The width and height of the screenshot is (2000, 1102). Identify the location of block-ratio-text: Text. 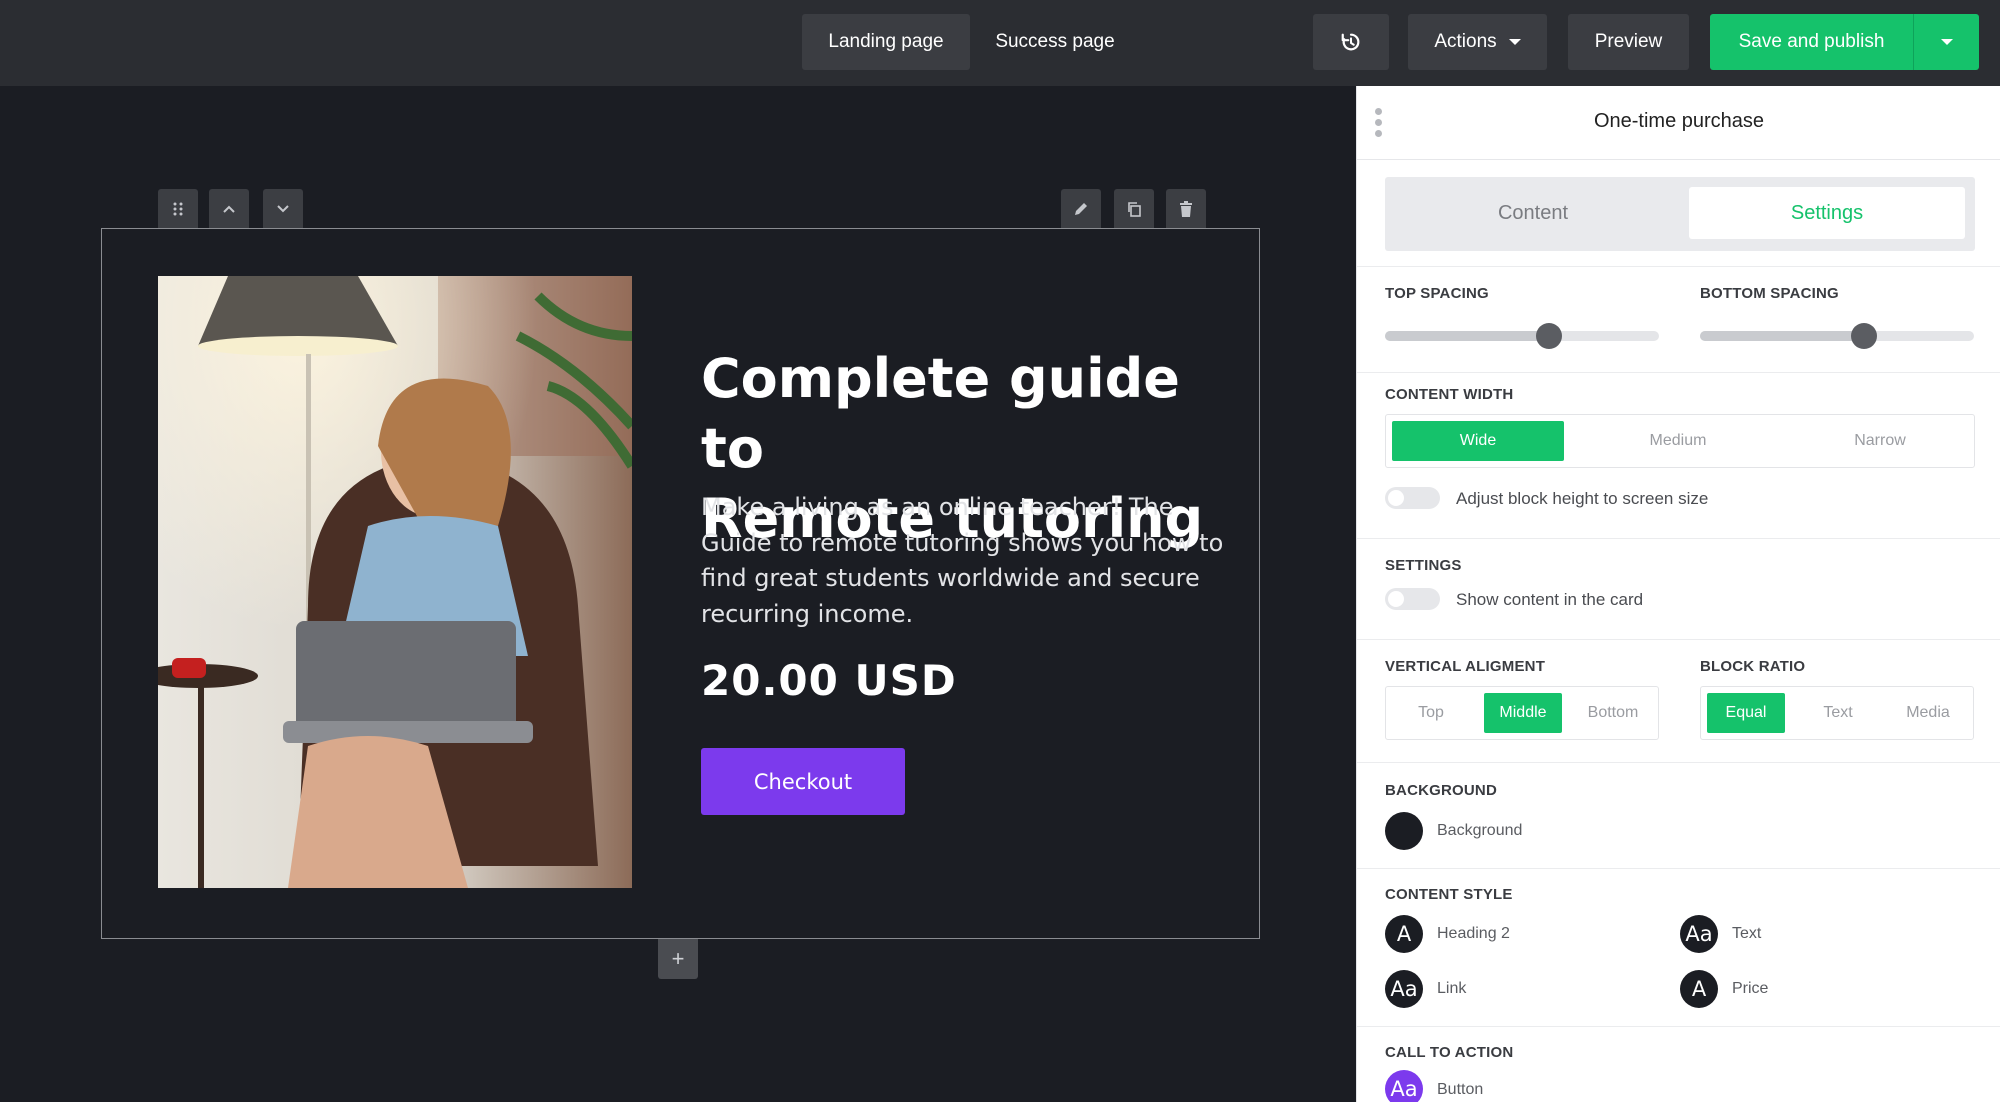
(1838, 713).